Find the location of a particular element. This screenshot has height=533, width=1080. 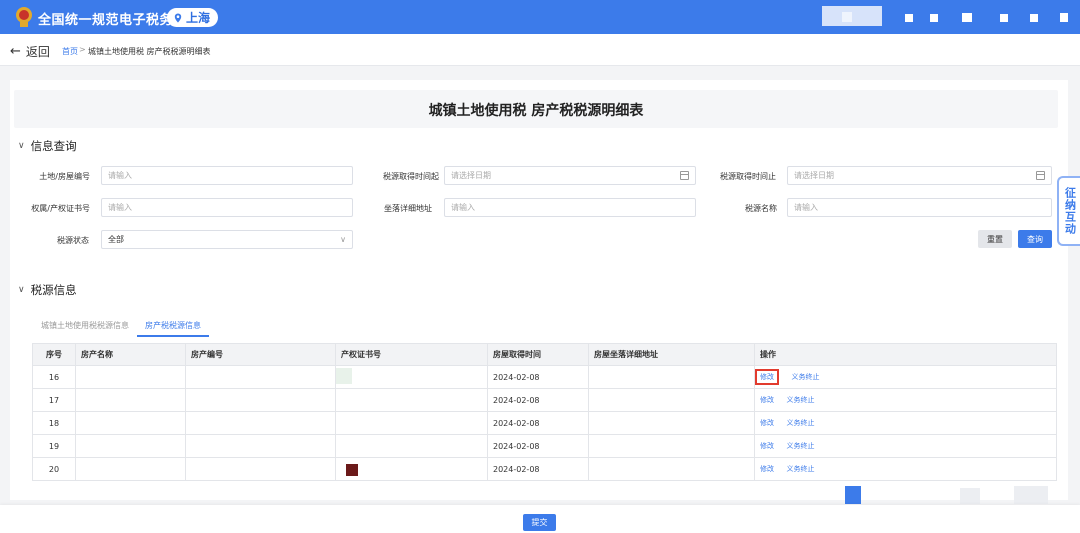

address-label: 坐落详细地址 is located at coordinates (408, 208).